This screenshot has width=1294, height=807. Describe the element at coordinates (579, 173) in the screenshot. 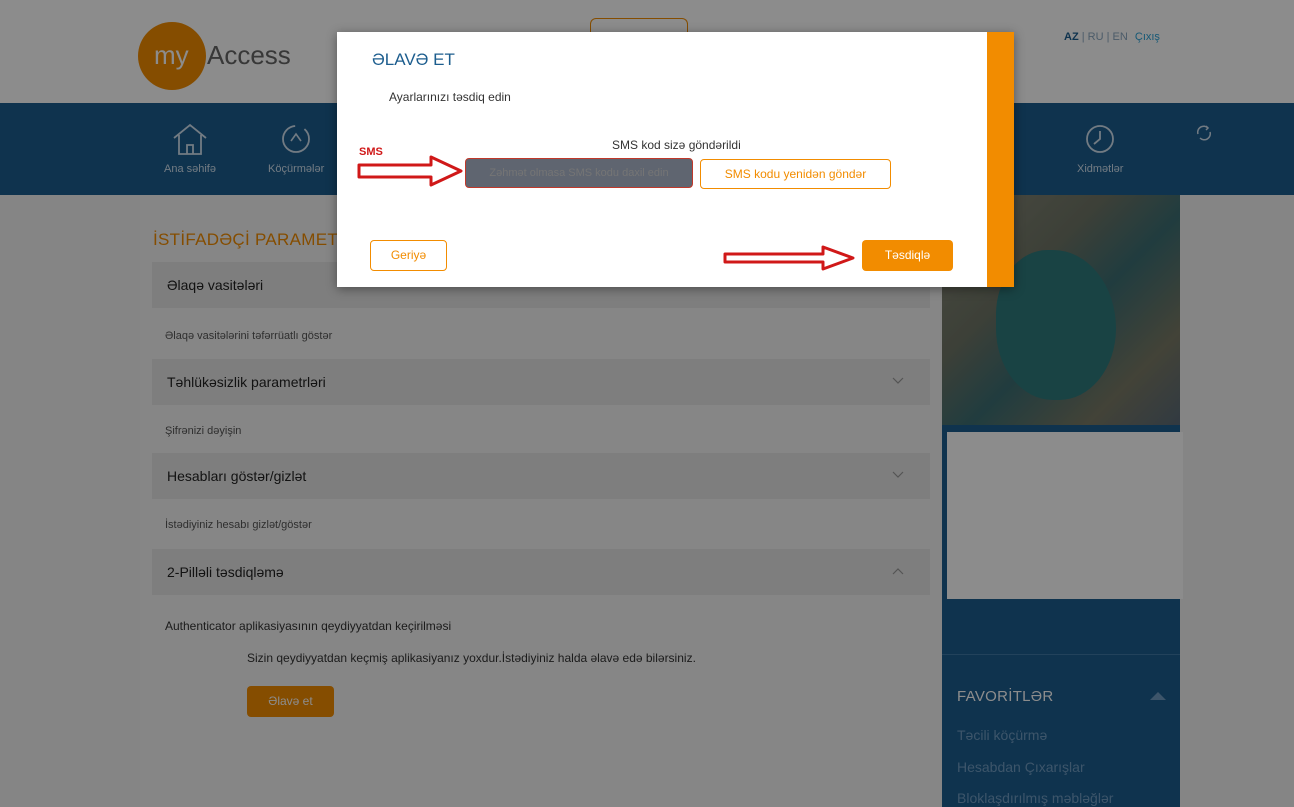

I see `sms-code-input` at that location.